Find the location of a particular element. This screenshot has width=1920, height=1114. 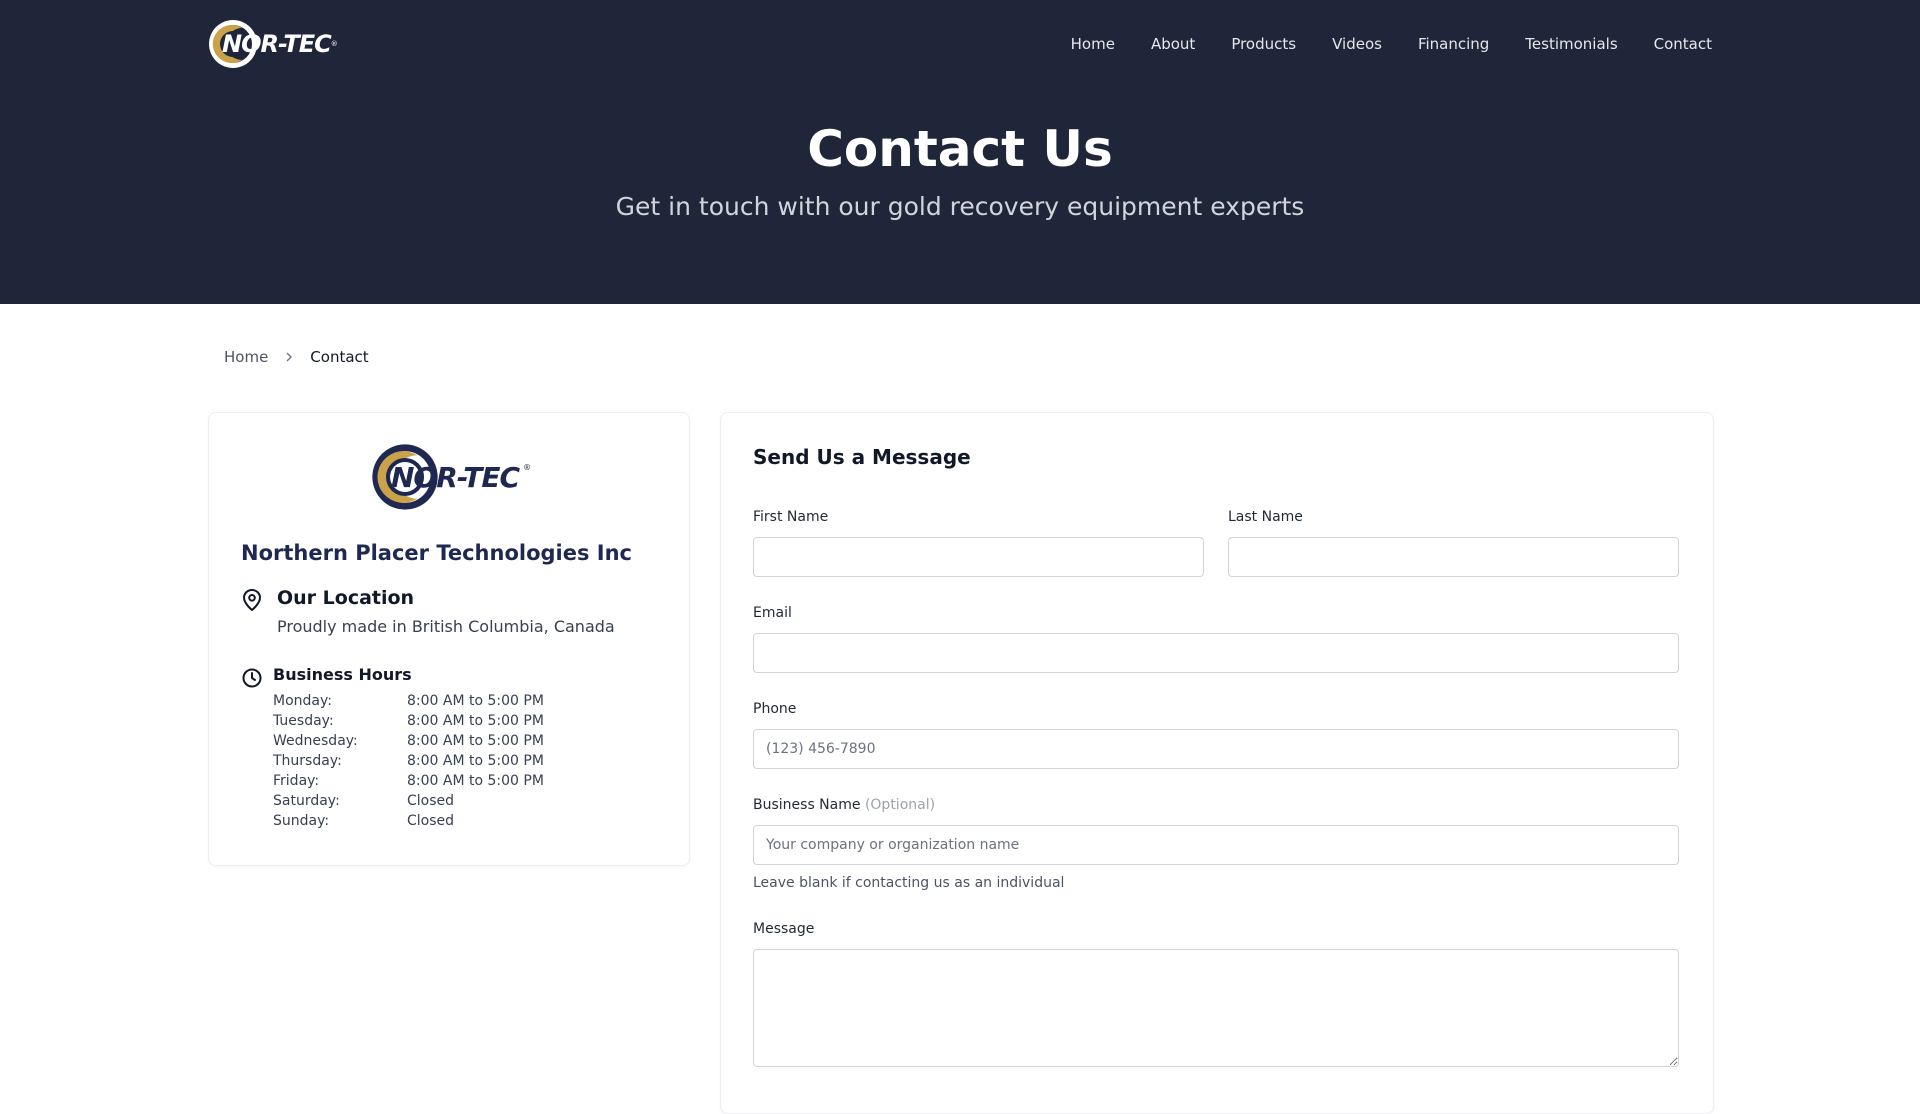

nav-products: Products is located at coordinates (1263, 44).